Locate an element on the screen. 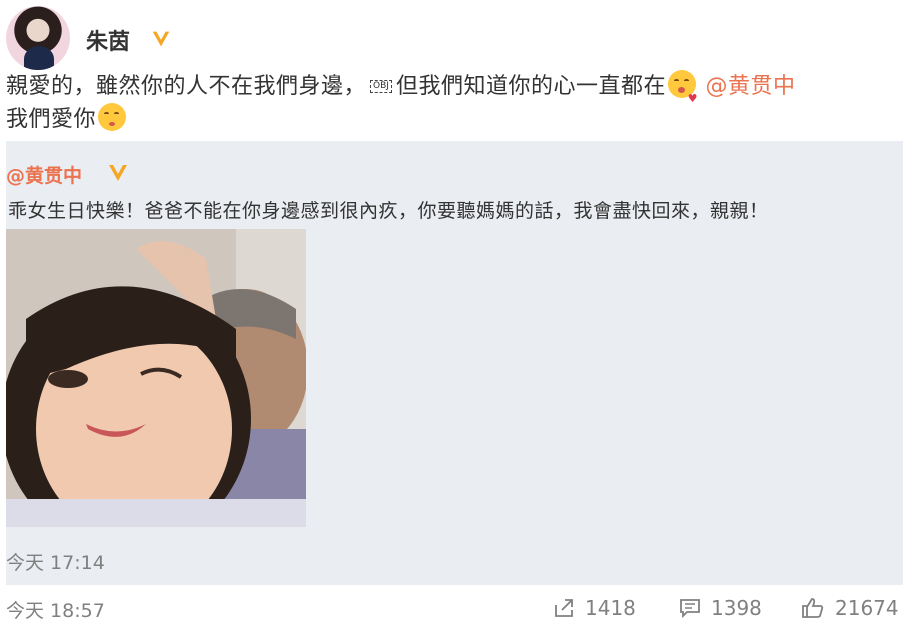 This screenshot has height=628, width=911. like-count: 21674 is located at coordinates (867, 608).